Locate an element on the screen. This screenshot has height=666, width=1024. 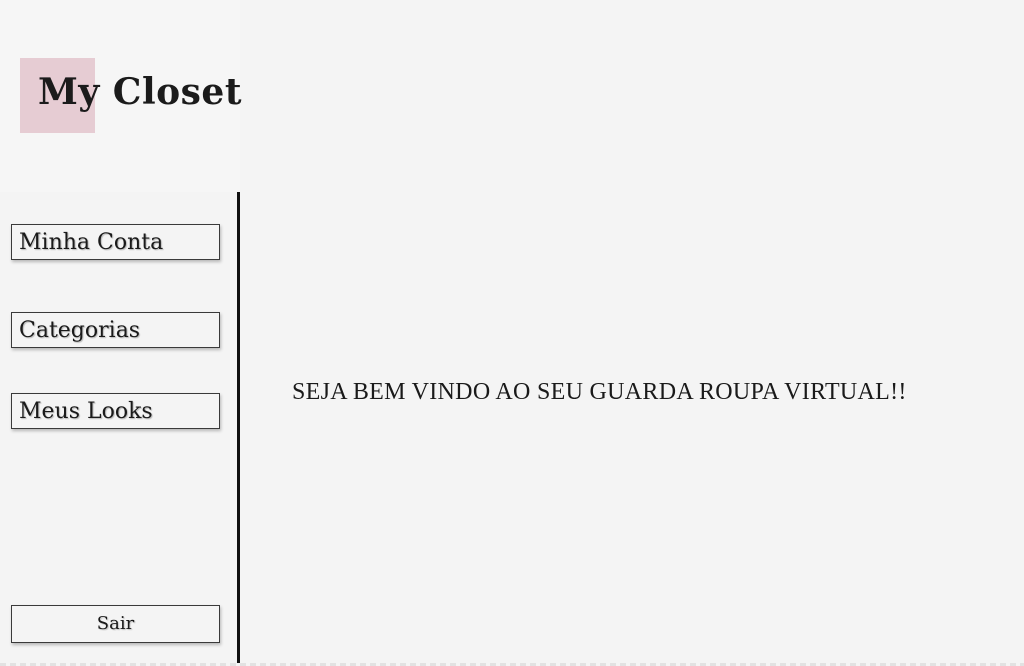
sidebar-item-categorias: Categorias is located at coordinates (115, 330).